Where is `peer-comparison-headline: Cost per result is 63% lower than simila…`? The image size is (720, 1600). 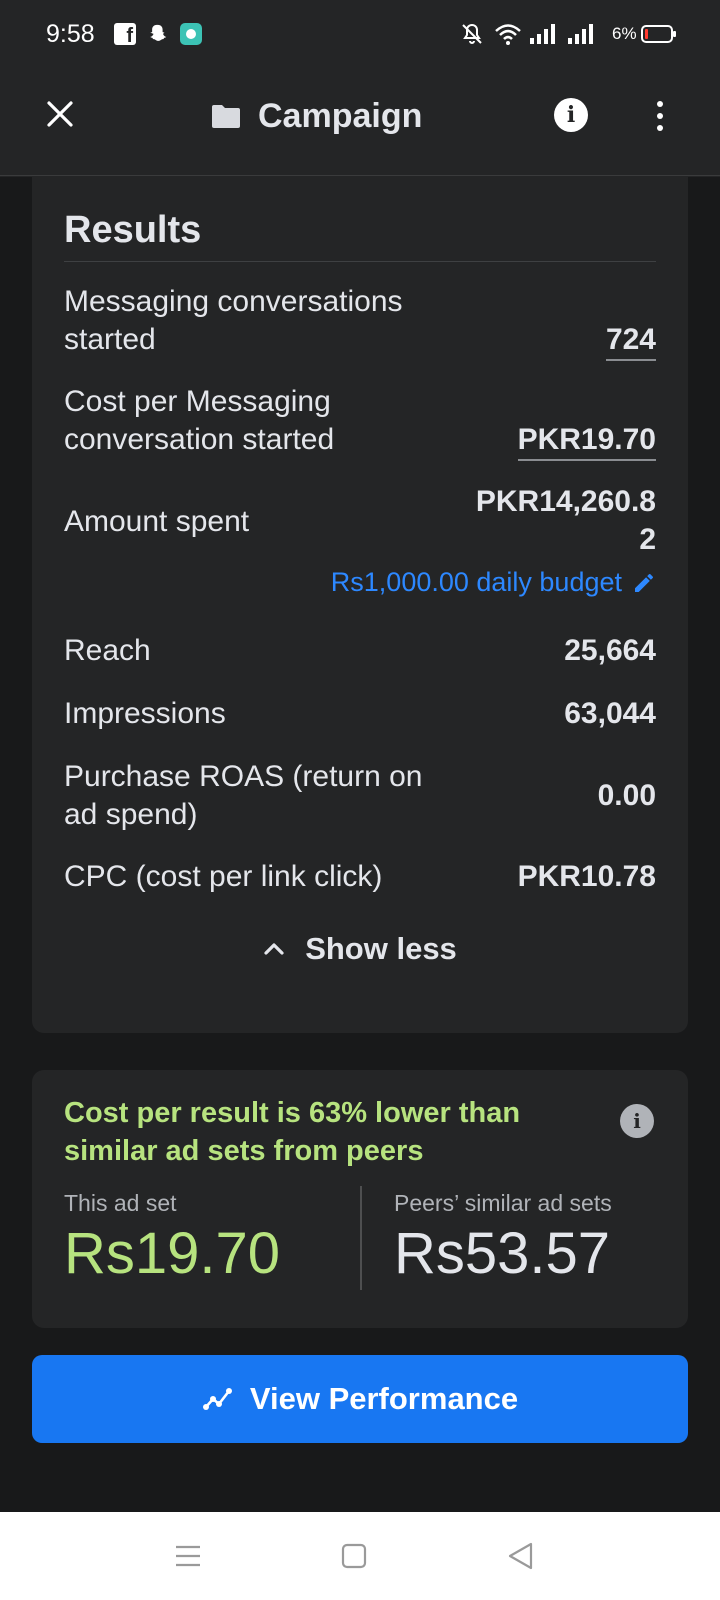
peer-comparison-headline: Cost per result is 63% lower than simila… is located at coordinates (292, 1132).